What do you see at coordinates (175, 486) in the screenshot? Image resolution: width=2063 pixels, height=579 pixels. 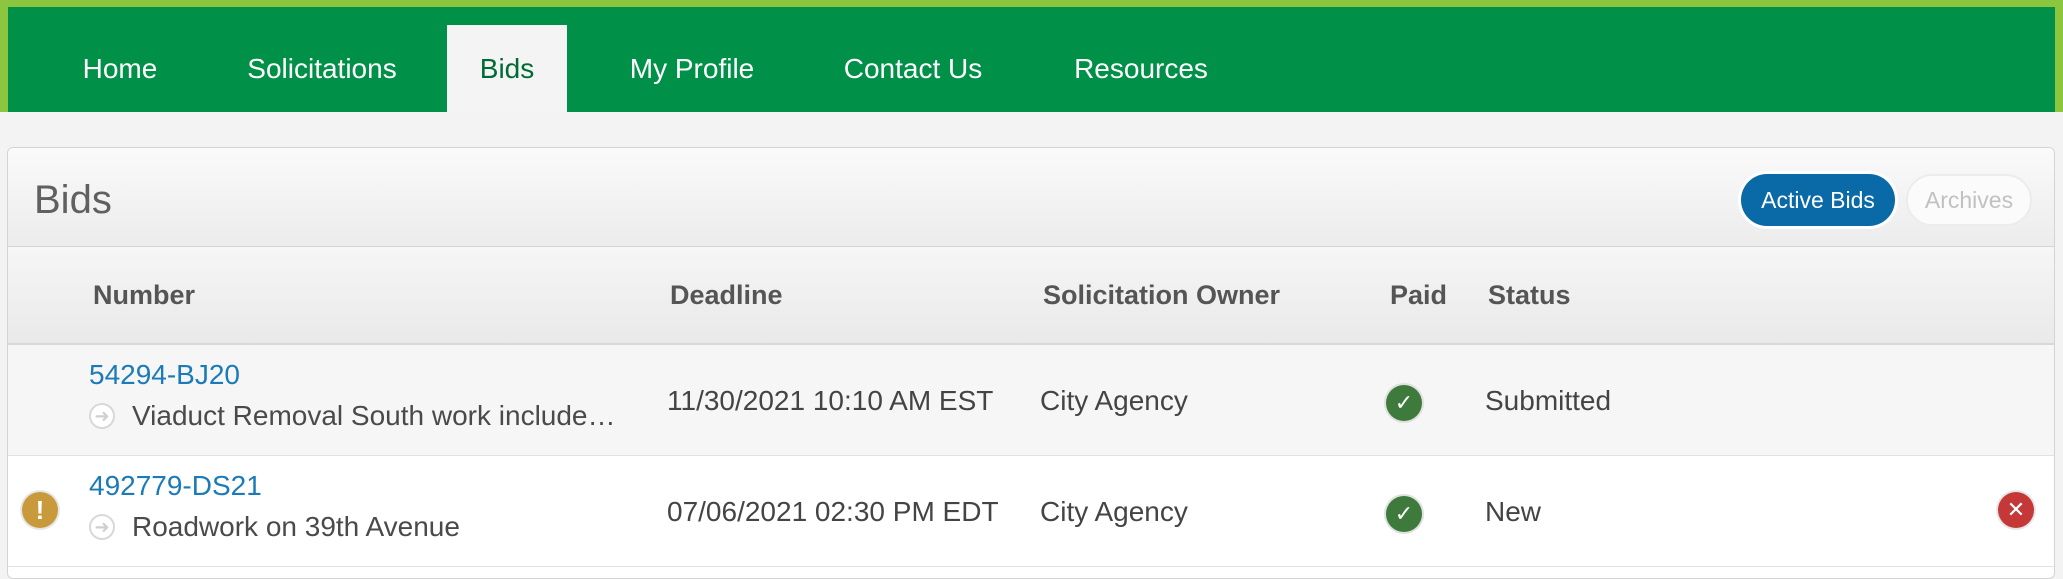 I see `bid-number-link: 492779-DS21` at bounding box center [175, 486].